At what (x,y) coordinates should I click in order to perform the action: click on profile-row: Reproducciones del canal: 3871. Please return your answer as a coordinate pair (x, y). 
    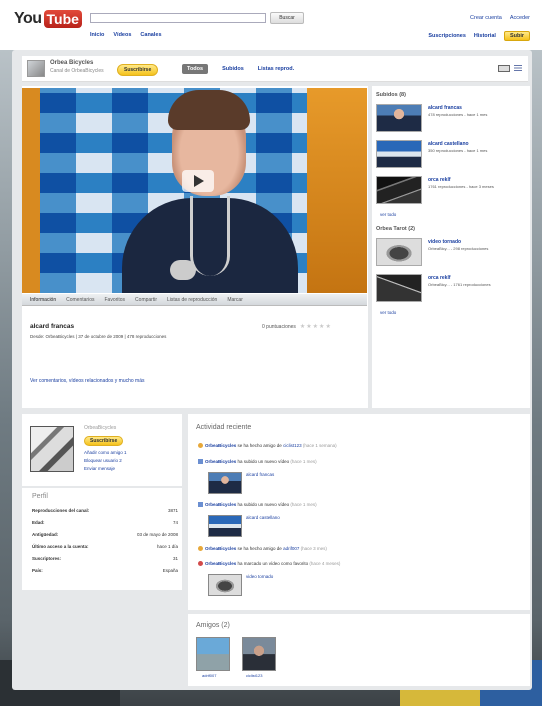
    Looking at the image, I should click on (105, 512).